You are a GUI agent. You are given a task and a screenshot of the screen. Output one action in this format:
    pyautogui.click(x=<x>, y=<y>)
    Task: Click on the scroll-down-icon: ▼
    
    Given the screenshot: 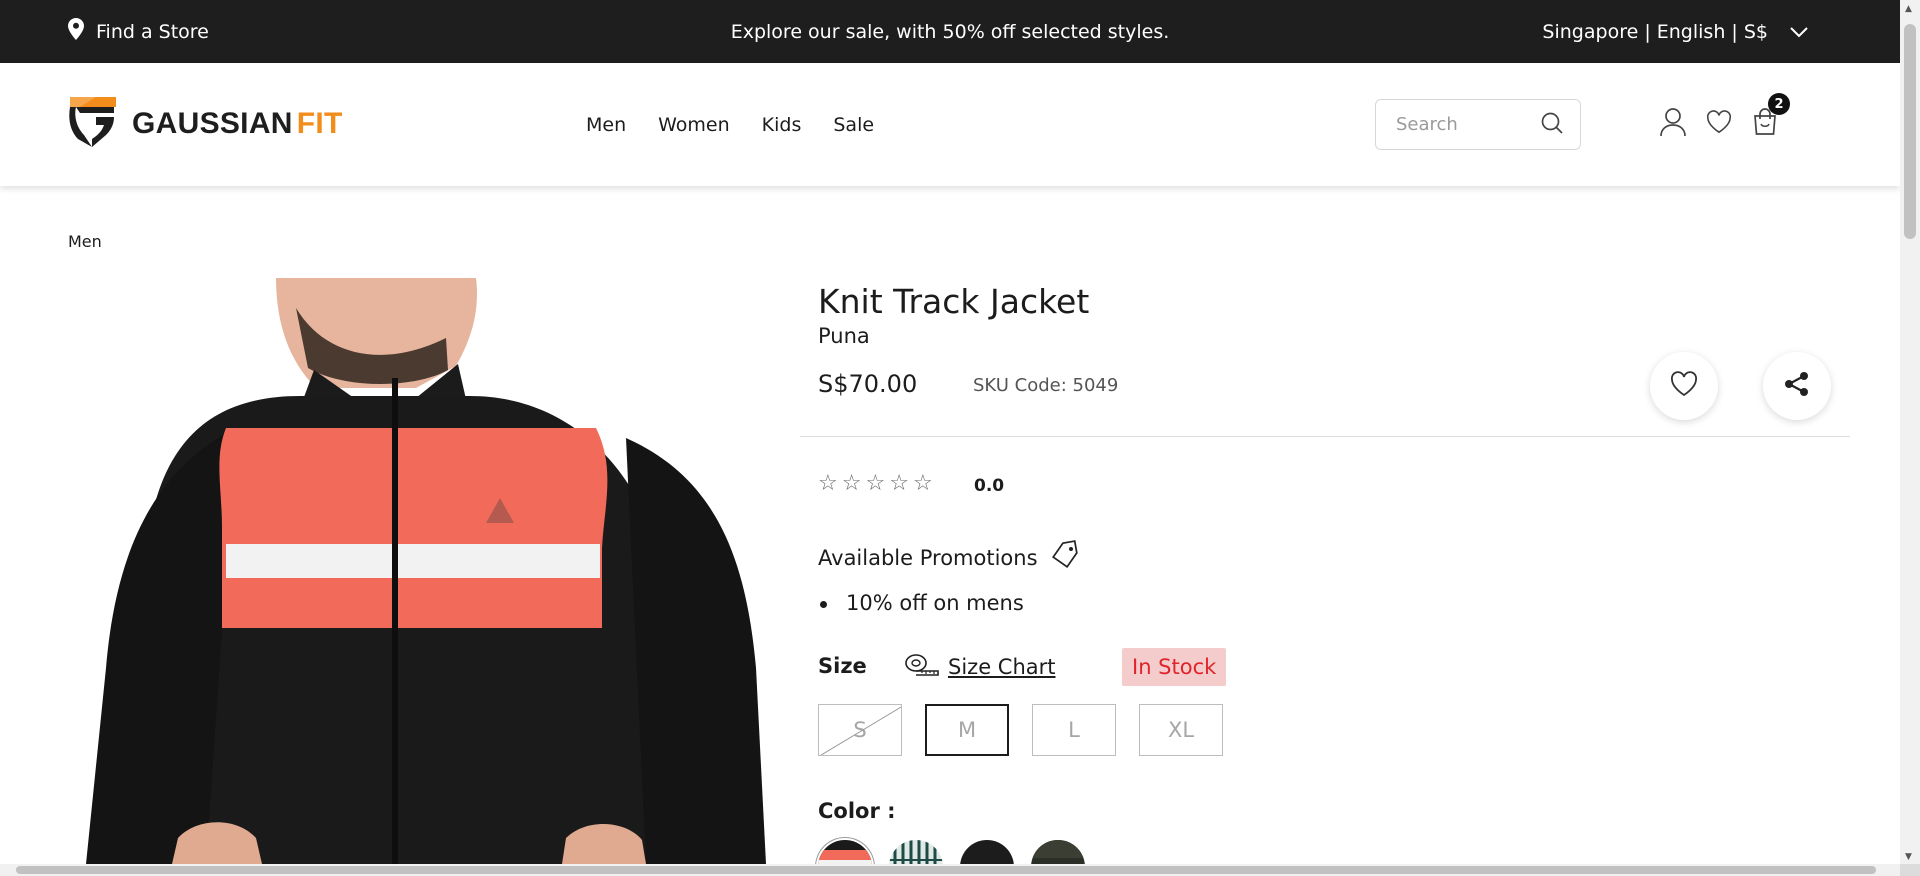 What is the action you would take?
    pyautogui.click(x=1908, y=857)
    